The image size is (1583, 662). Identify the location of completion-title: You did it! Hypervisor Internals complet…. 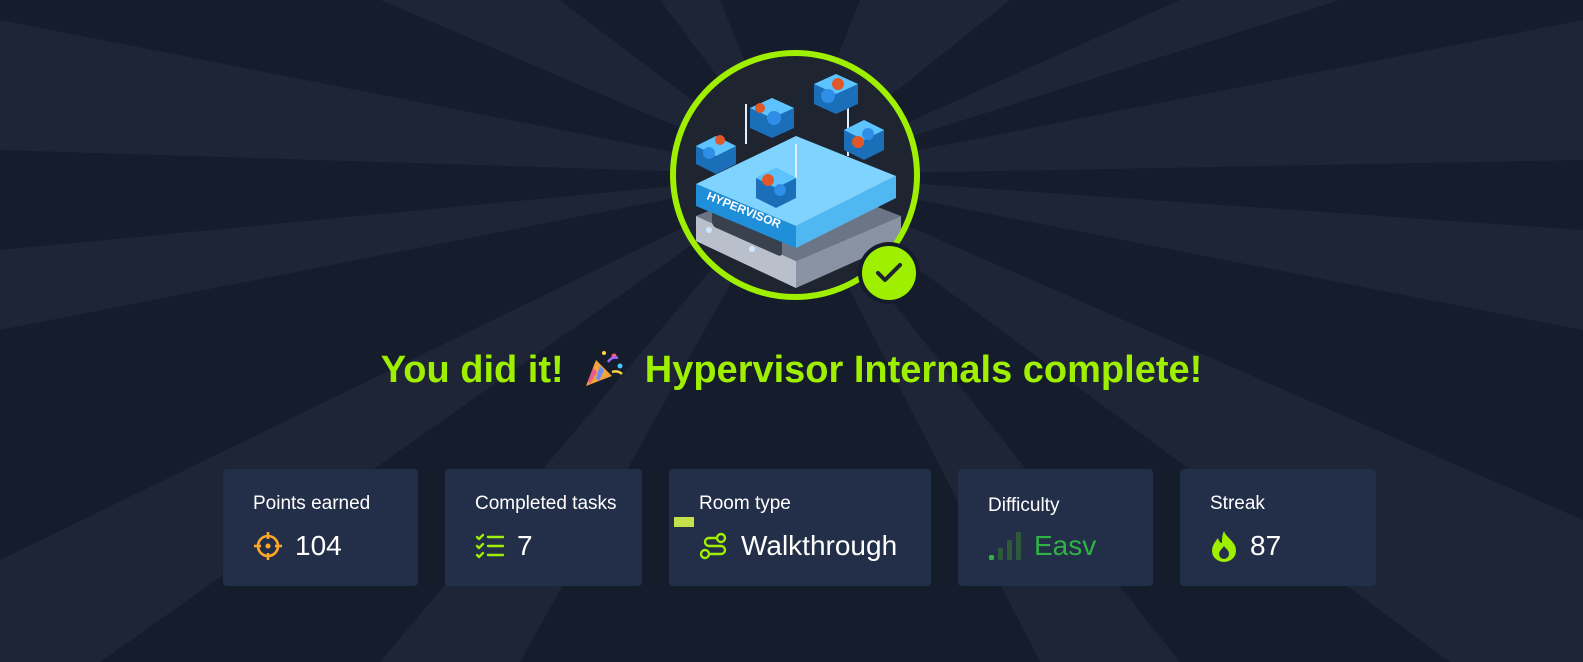
(791, 370).